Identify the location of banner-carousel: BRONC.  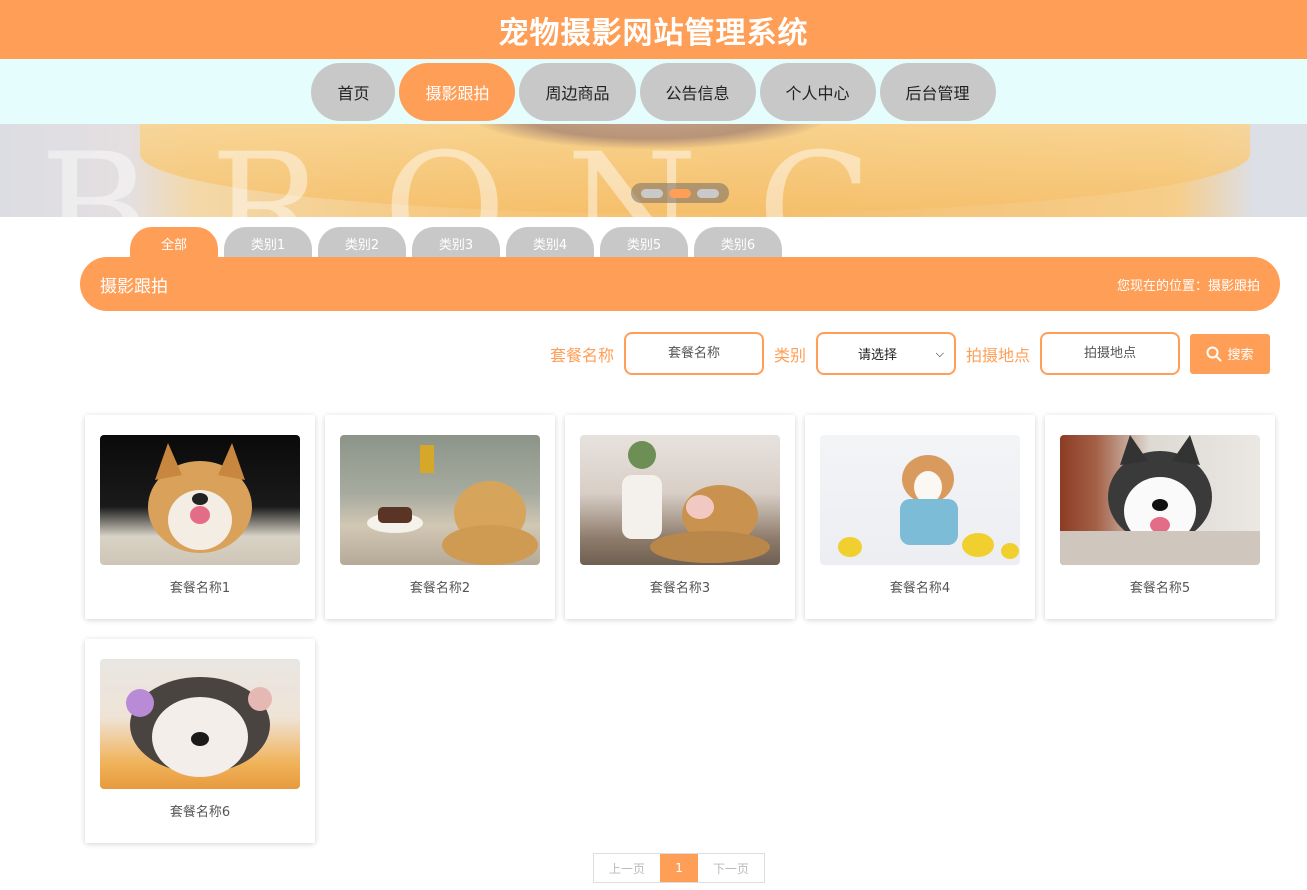
(653, 170).